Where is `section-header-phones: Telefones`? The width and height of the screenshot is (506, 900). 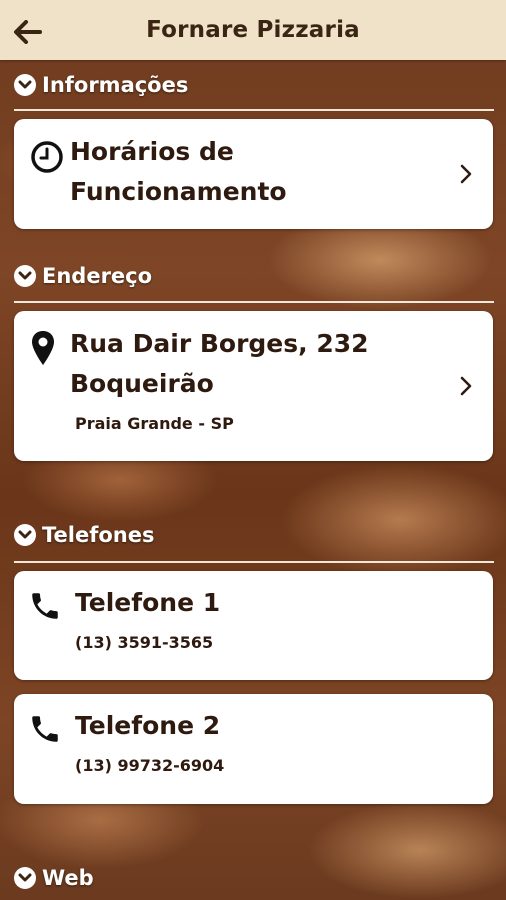
section-header-phones: Telefones is located at coordinates (84, 535).